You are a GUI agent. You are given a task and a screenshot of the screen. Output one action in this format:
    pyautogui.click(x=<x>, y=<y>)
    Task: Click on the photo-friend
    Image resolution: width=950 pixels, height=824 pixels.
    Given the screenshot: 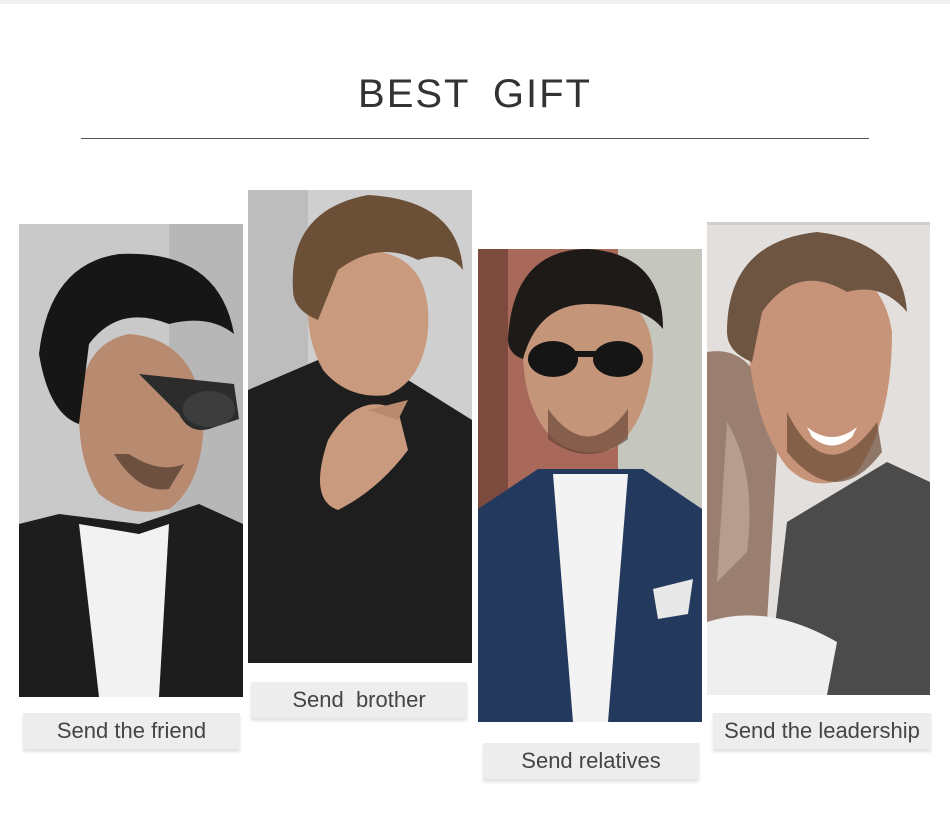 What is the action you would take?
    pyautogui.click(x=131, y=460)
    